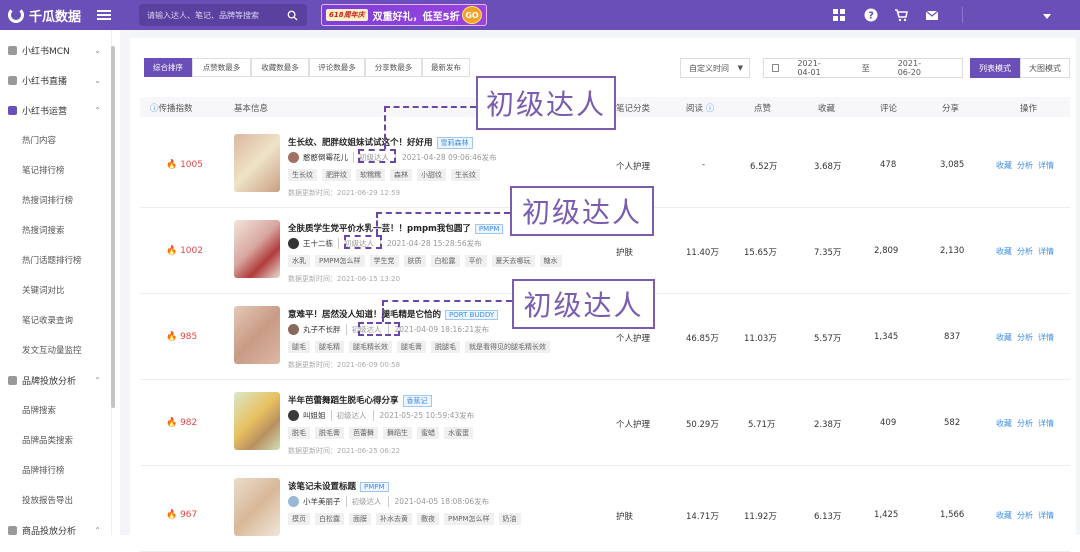 The width and height of the screenshot is (1080, 552). What do you see at coordinates (839, 15) in the screenshot?
I see `apps-grid-icon` at bounding box center [839, 15].